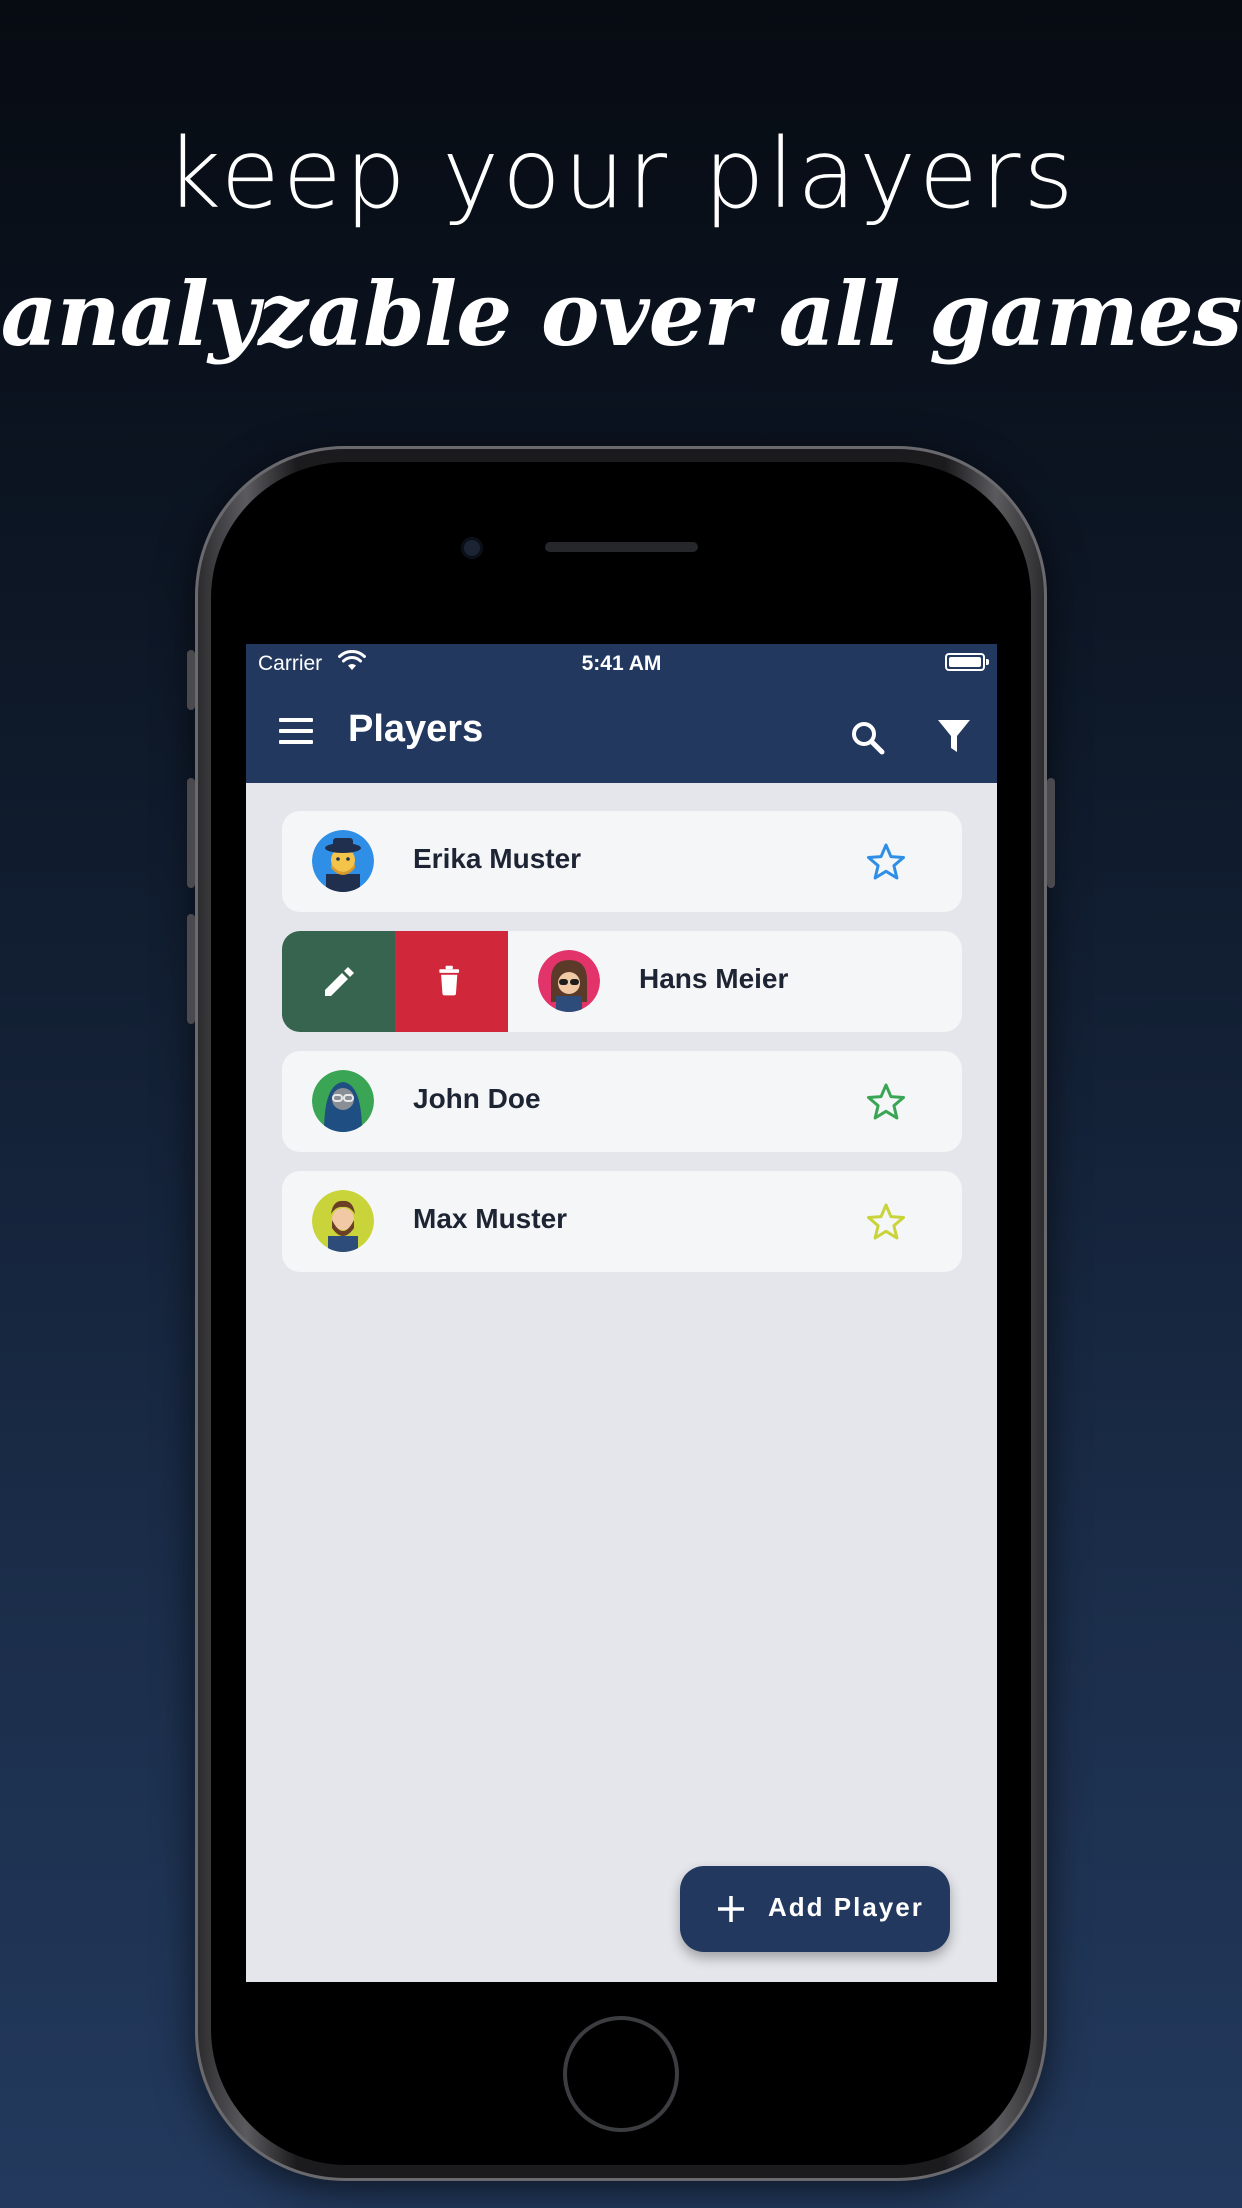 Image resolution: width=1242 pixels, height=2208 pixels. I want to click on plus-icon, so click(731, 1909).